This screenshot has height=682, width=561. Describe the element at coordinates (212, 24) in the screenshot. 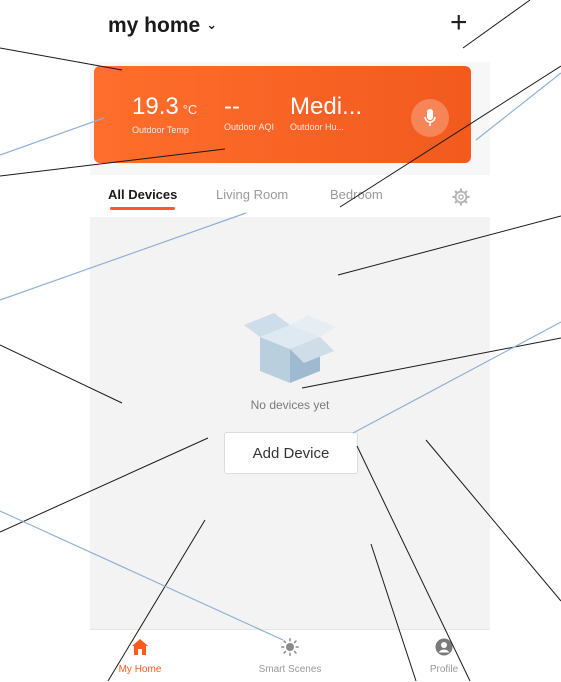

I see `chevron-down-icon: ⌄` at that location.